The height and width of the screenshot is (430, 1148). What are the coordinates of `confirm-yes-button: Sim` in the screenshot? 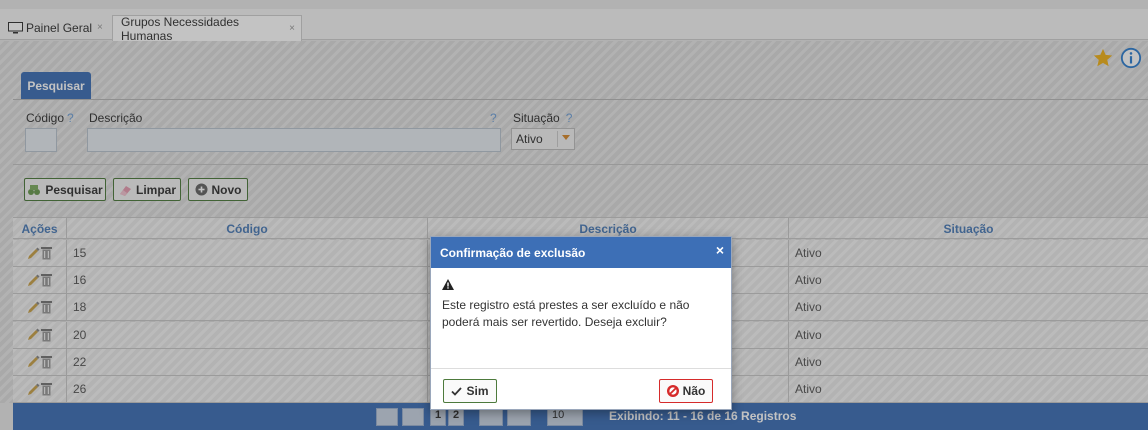 It's located at (470, 391).